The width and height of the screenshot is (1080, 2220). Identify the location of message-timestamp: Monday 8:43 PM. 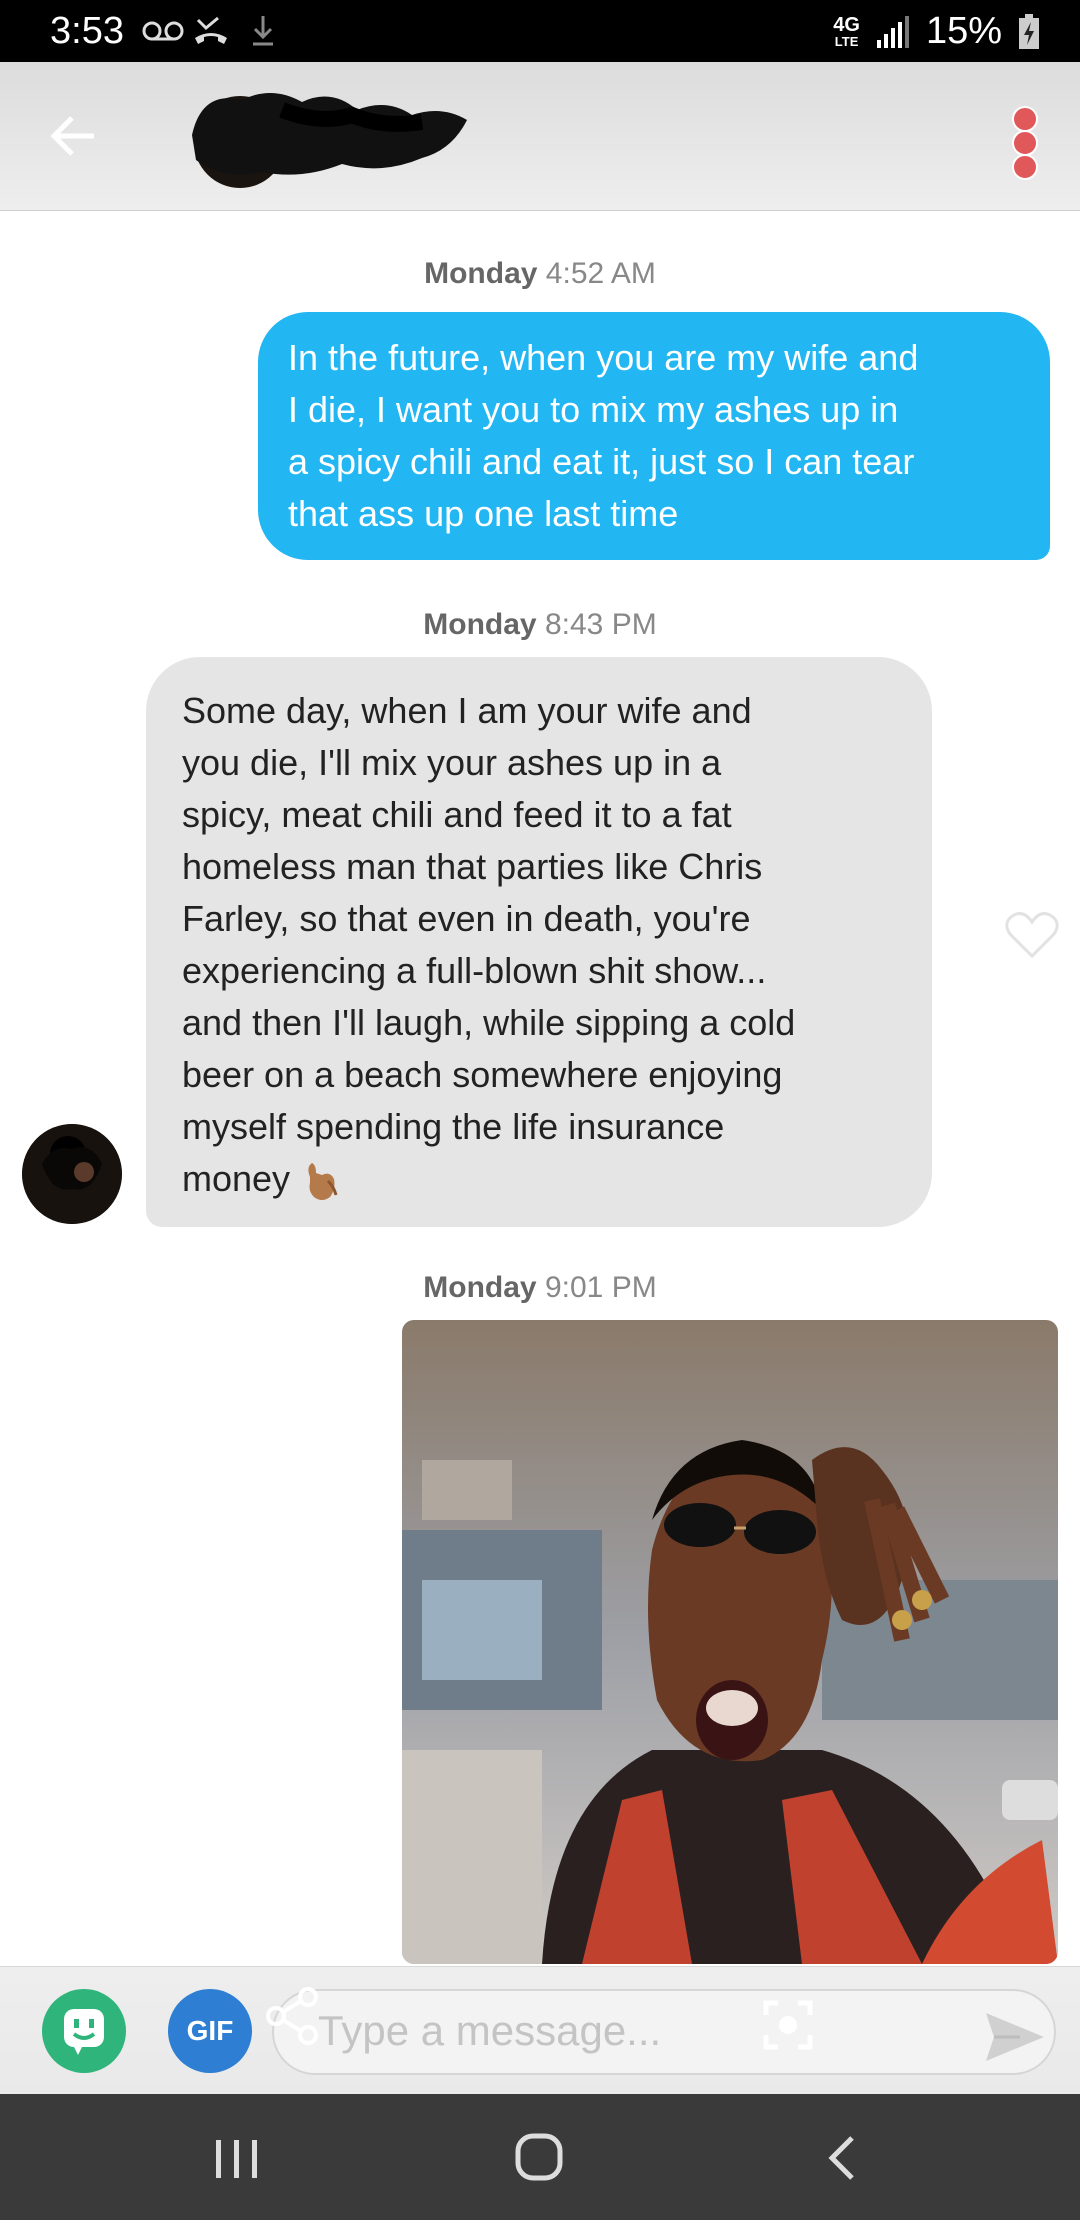
(540, 624).